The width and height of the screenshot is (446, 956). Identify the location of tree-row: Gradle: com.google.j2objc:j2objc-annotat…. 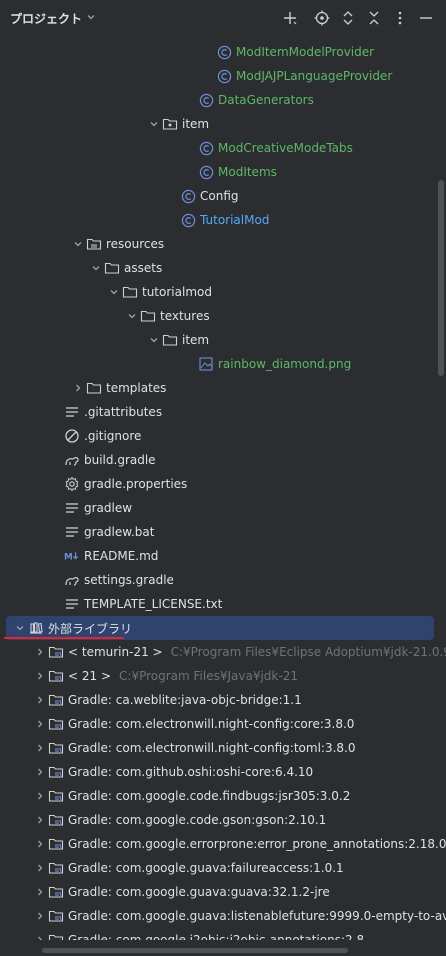
(223, 934).